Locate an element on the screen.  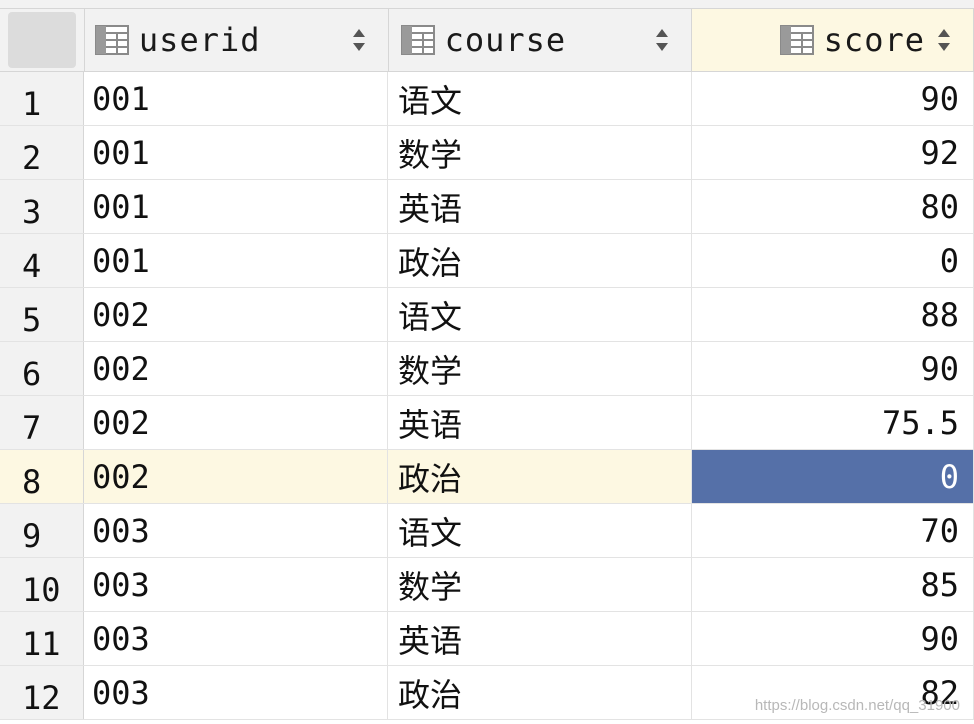
row-number: 7 is located at coordinates (42, 422).